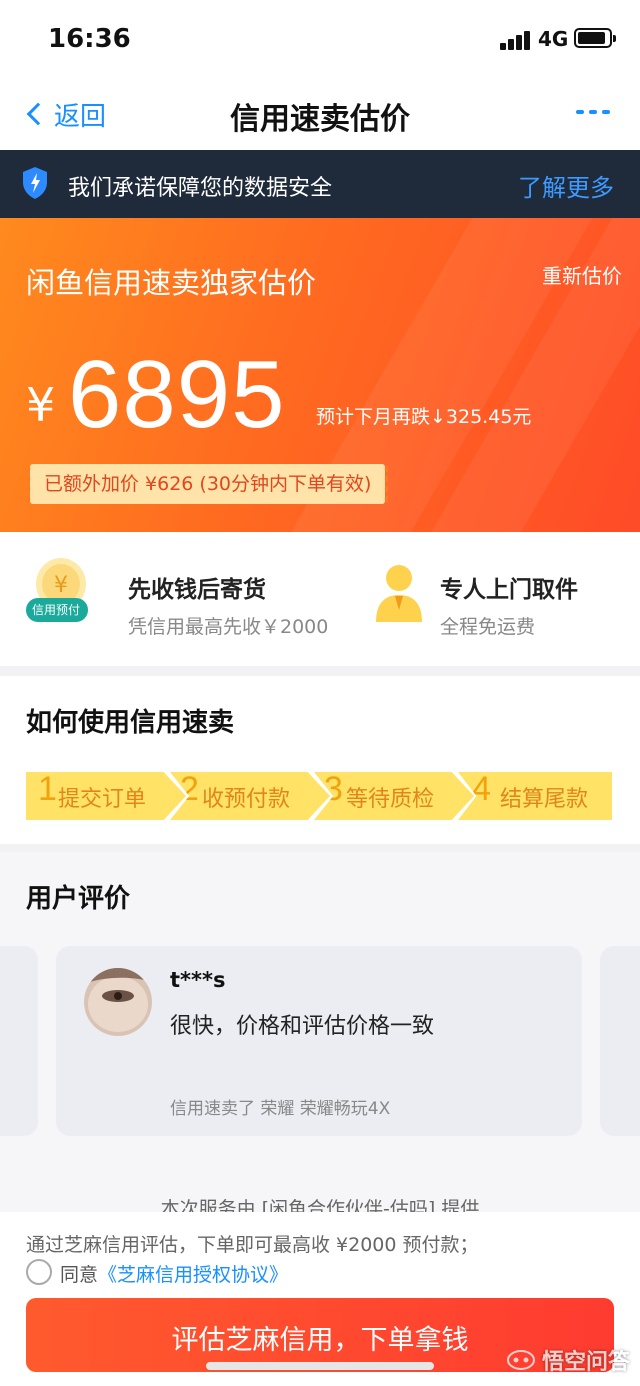 This screenshot has height=1386, width=640. I want to click on step-item: 4 结算尾款, so click(535, 796).